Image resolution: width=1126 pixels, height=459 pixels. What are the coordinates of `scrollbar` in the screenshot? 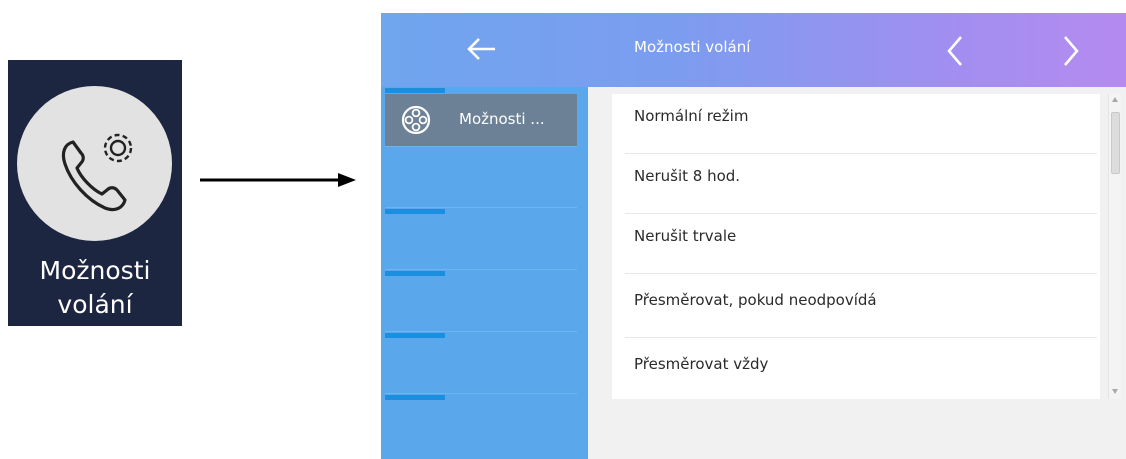 It's located at (1114, 246).